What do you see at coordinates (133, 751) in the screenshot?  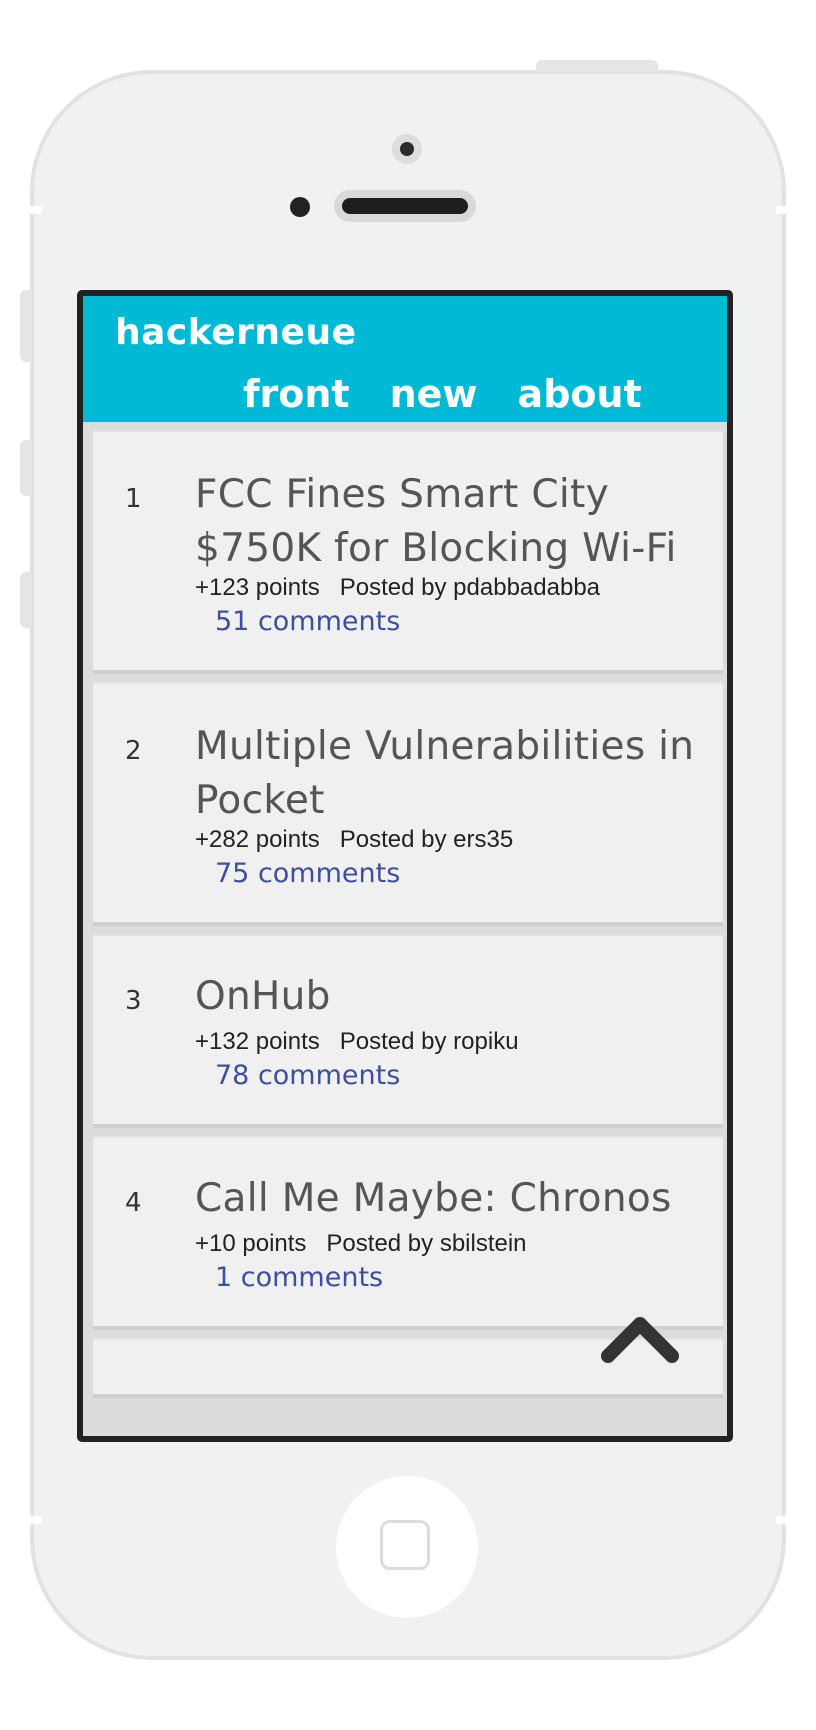 I see `story-rank: 2` at bounding box center [133, 751].